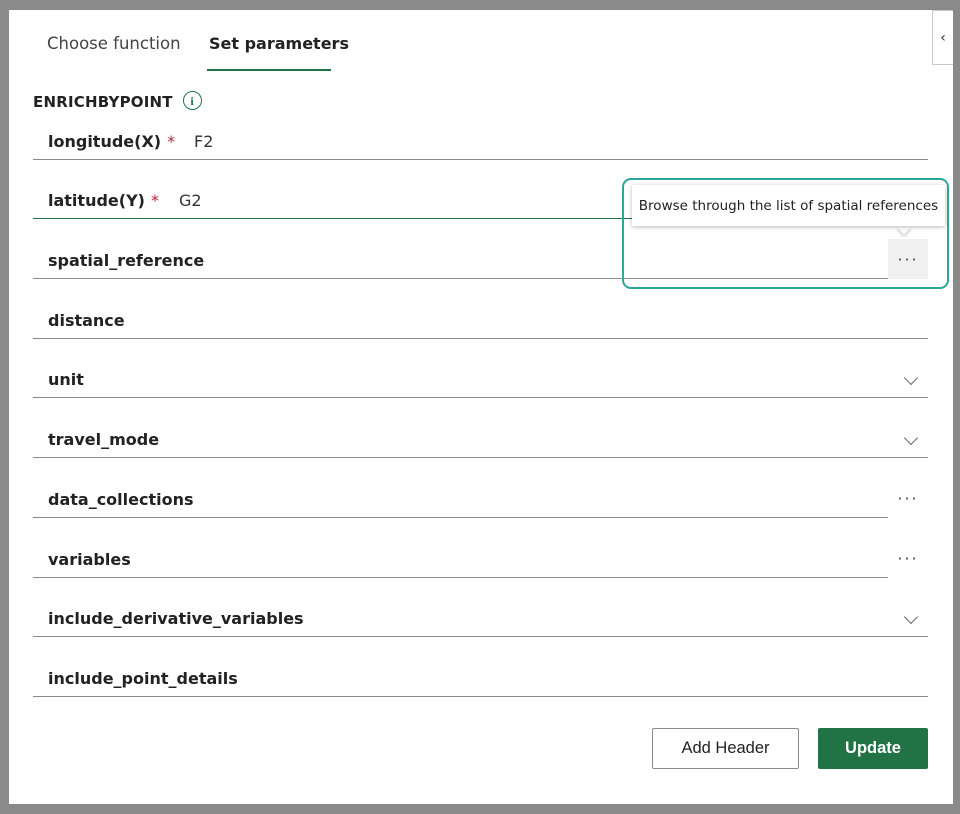  I want to click on latitude-label: latitude(Y) *, so click(103, 200).